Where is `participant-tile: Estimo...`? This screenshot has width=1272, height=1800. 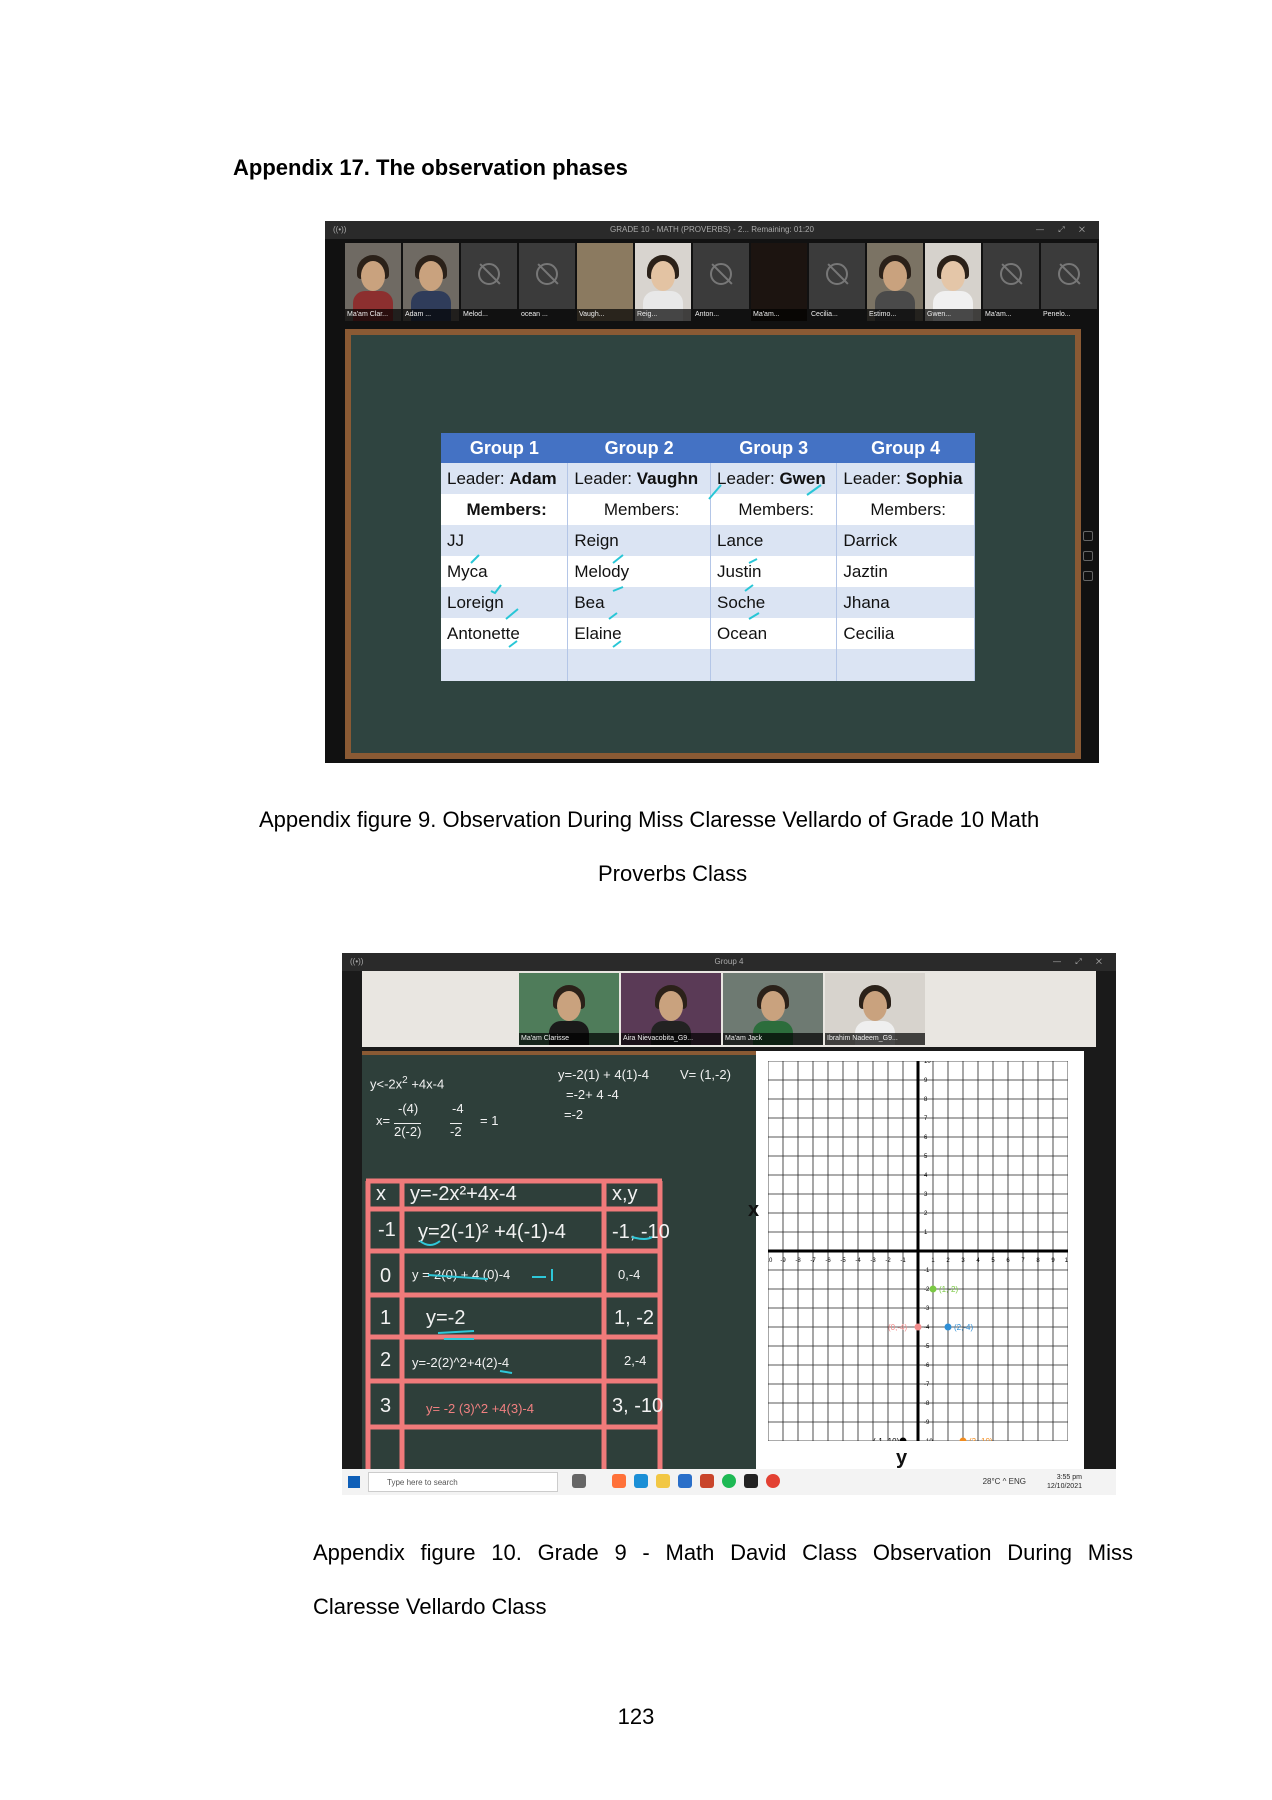 participant-tile: Estimo... is located at coordinates (895, 282).